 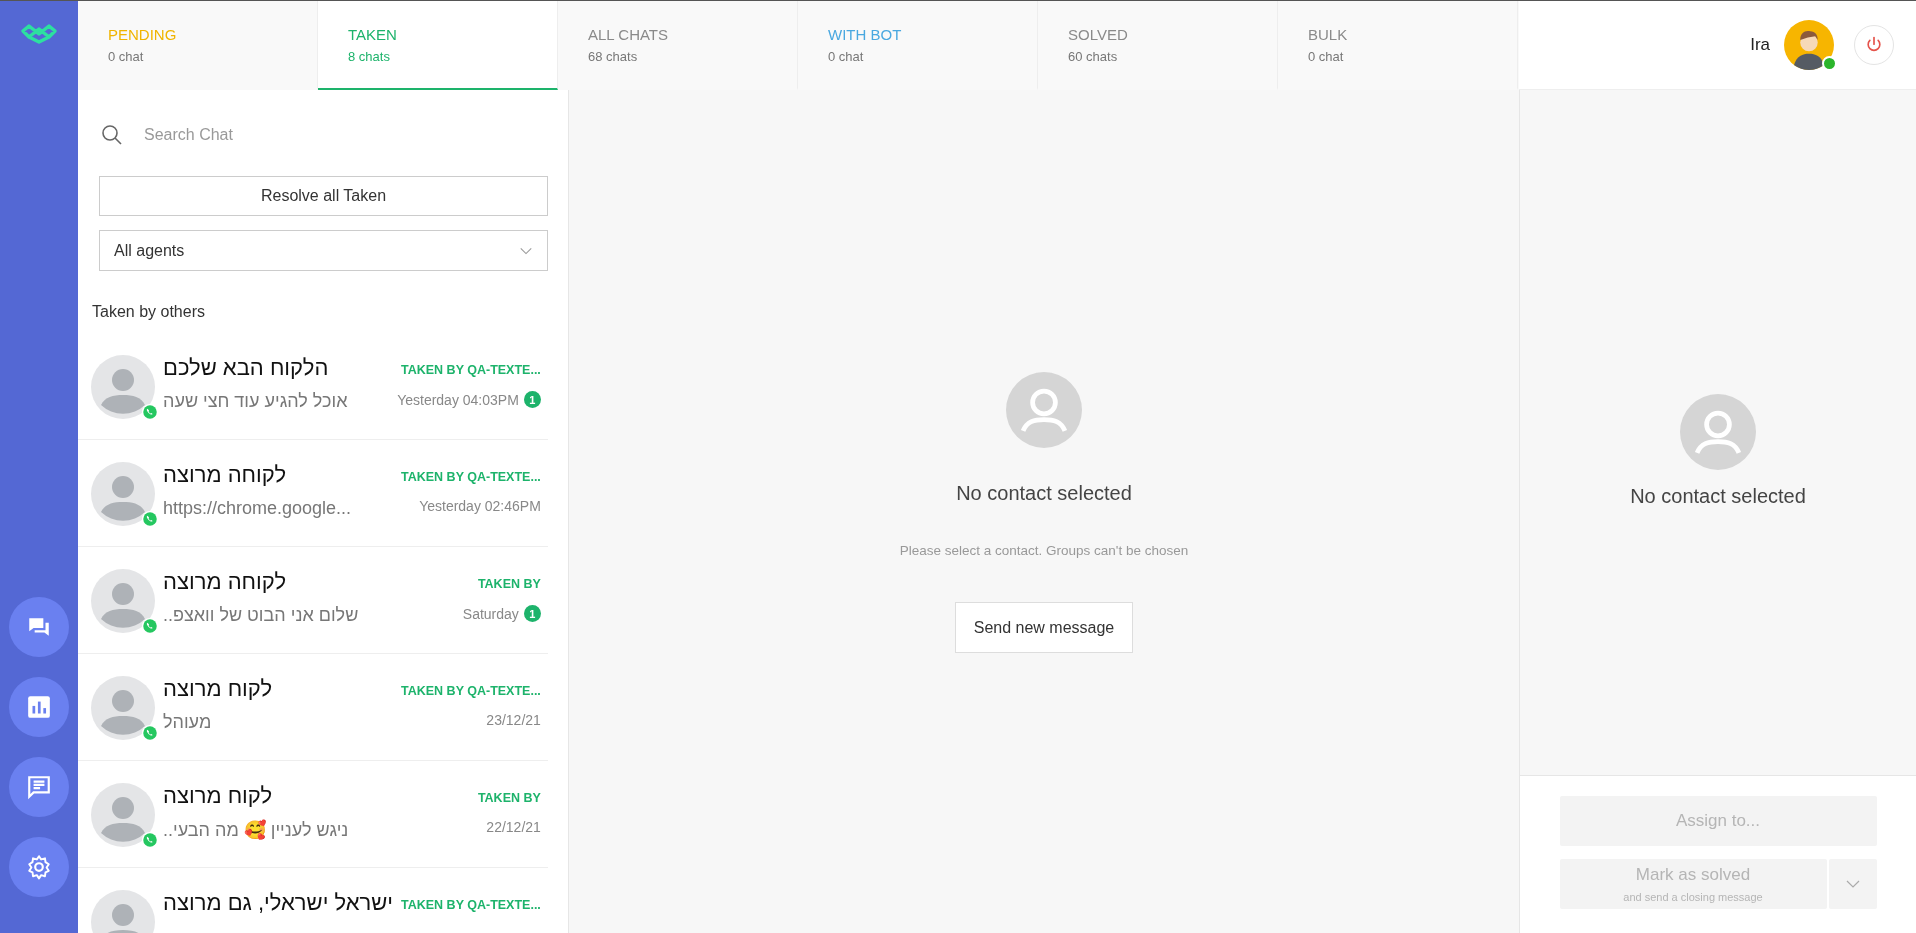 I want to click on message-time: 23/12/21, so click(x=513, y=720).